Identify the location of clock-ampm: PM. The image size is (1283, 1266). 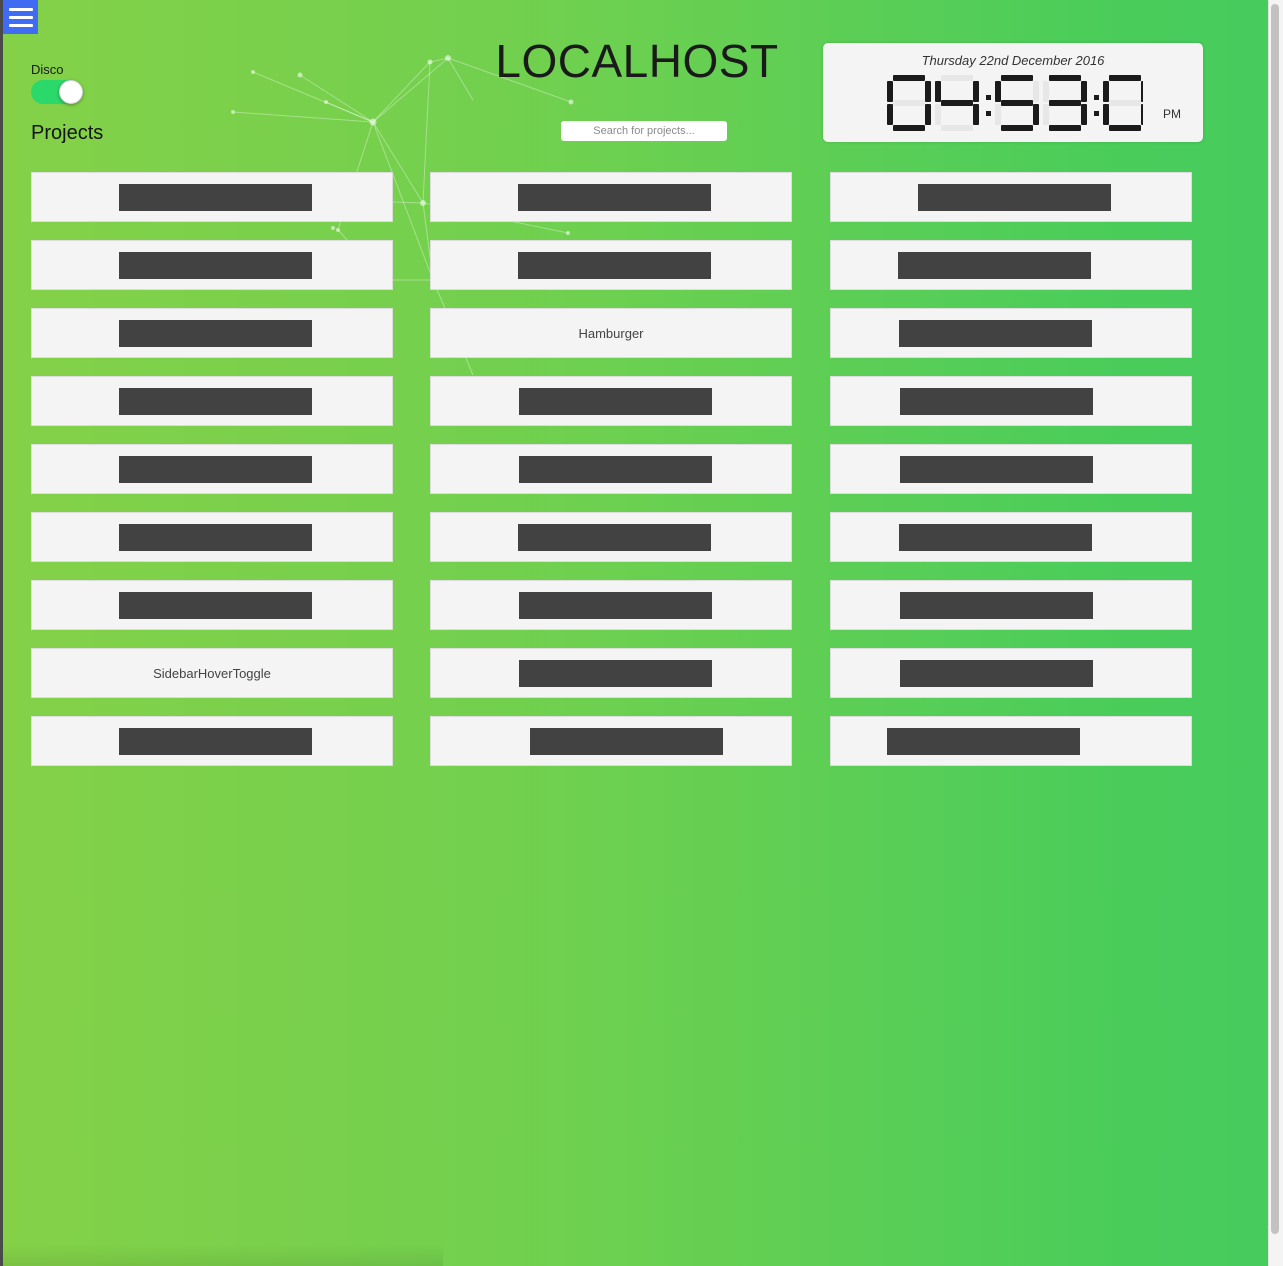
(1172, 114).